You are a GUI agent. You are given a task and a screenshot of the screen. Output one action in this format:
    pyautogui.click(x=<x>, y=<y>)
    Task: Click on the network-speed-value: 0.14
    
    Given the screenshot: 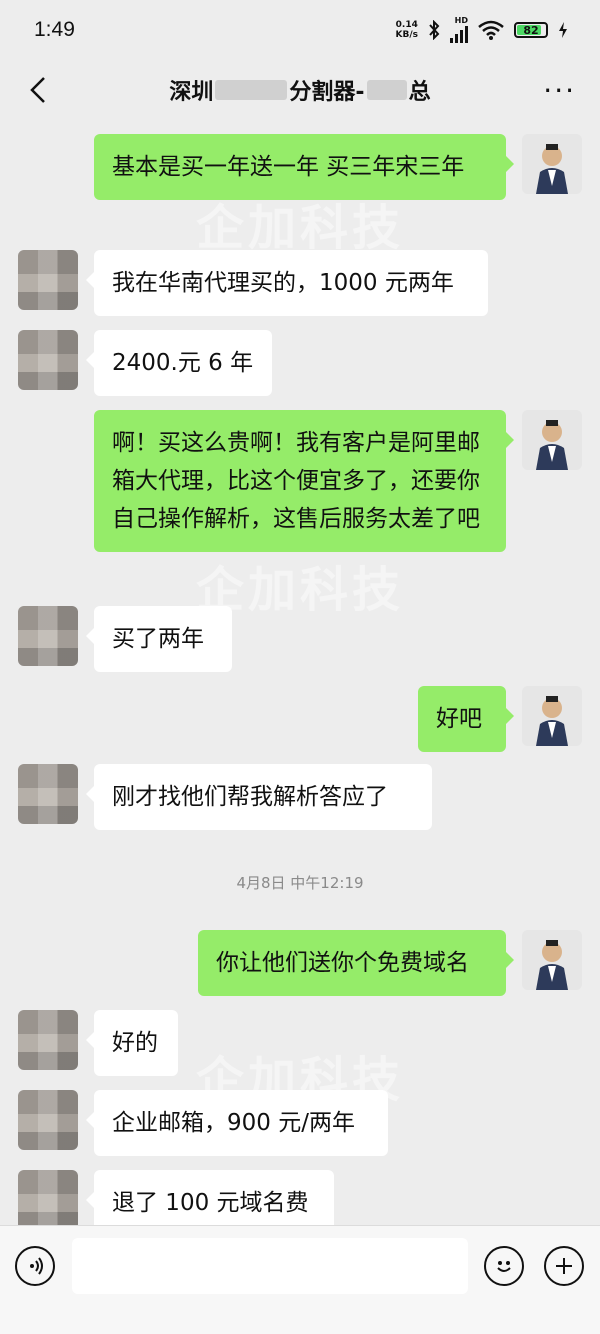 What is the action you would take?
    pyautogui.click(x=406, y=25)
    